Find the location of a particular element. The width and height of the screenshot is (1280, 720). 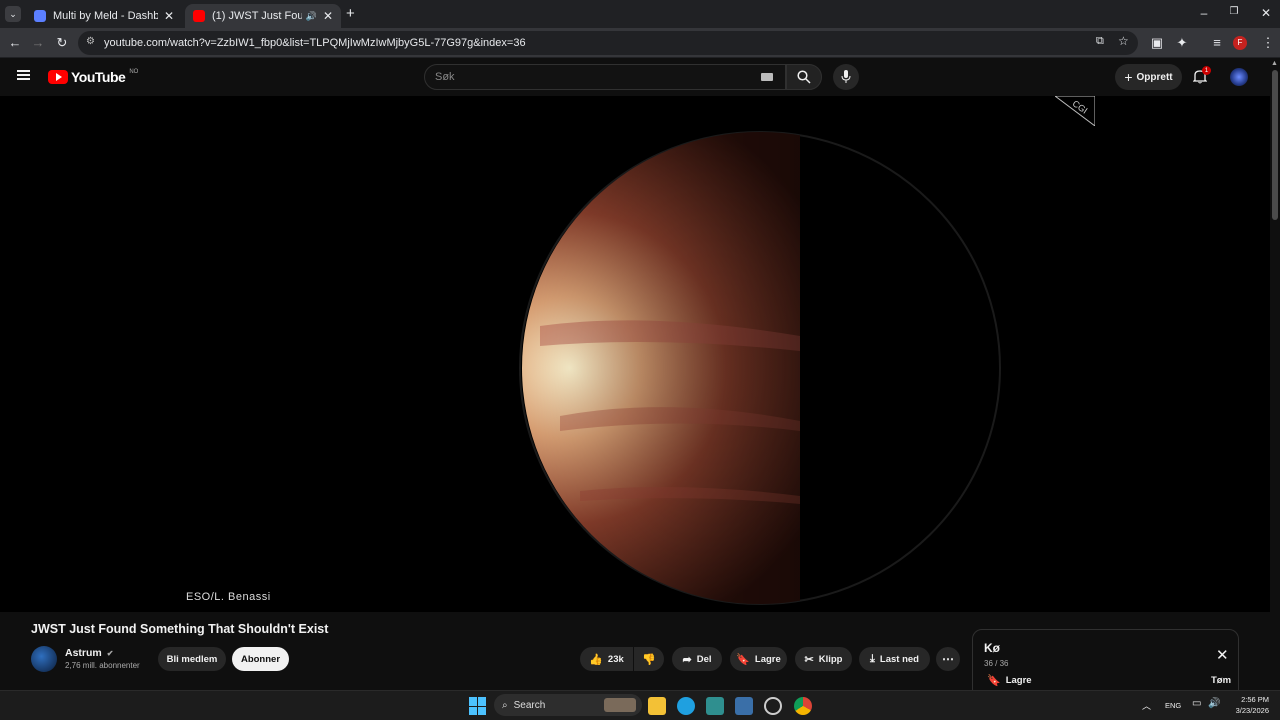

search-button is located at coordinates (804, 77).